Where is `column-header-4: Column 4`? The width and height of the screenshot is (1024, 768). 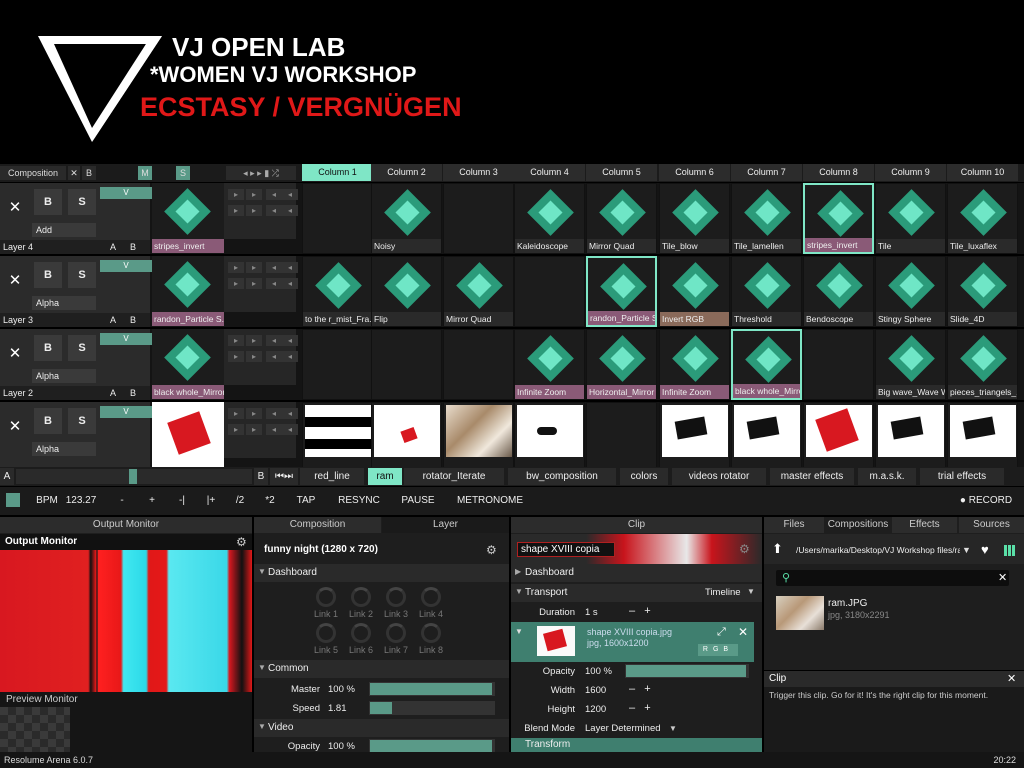 column-header-4: Column 4 is located at coordinates (549, 172).